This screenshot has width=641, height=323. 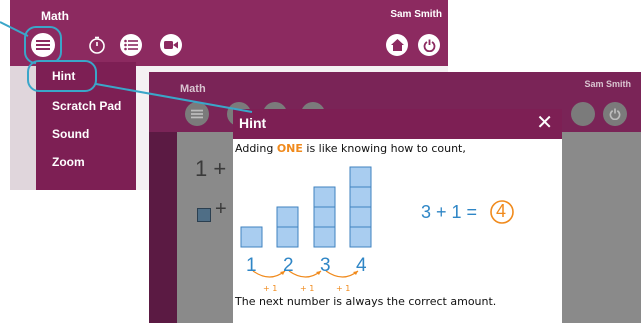 What do you see at coordinates (126, 67) in the screenshot?
I see `callout-lines` at bounding box center [126, 67].